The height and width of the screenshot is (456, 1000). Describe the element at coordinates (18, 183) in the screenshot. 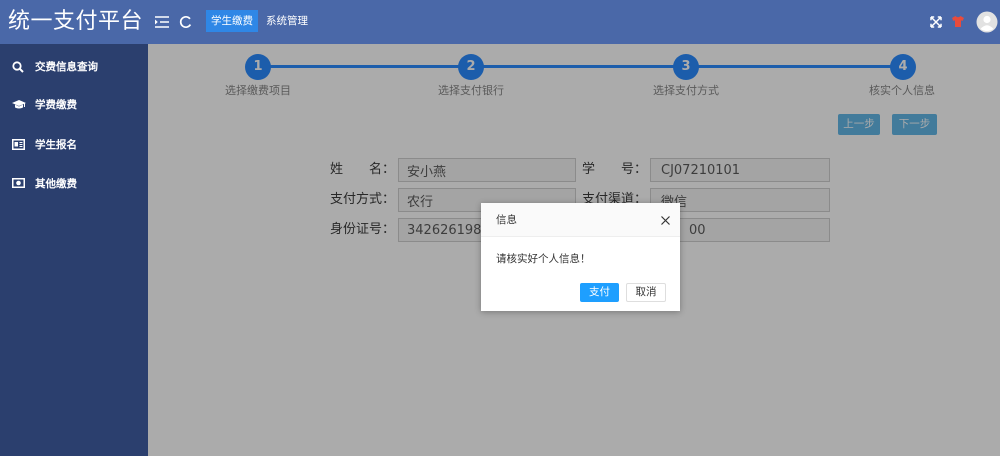

I see `money-icon` at that location.